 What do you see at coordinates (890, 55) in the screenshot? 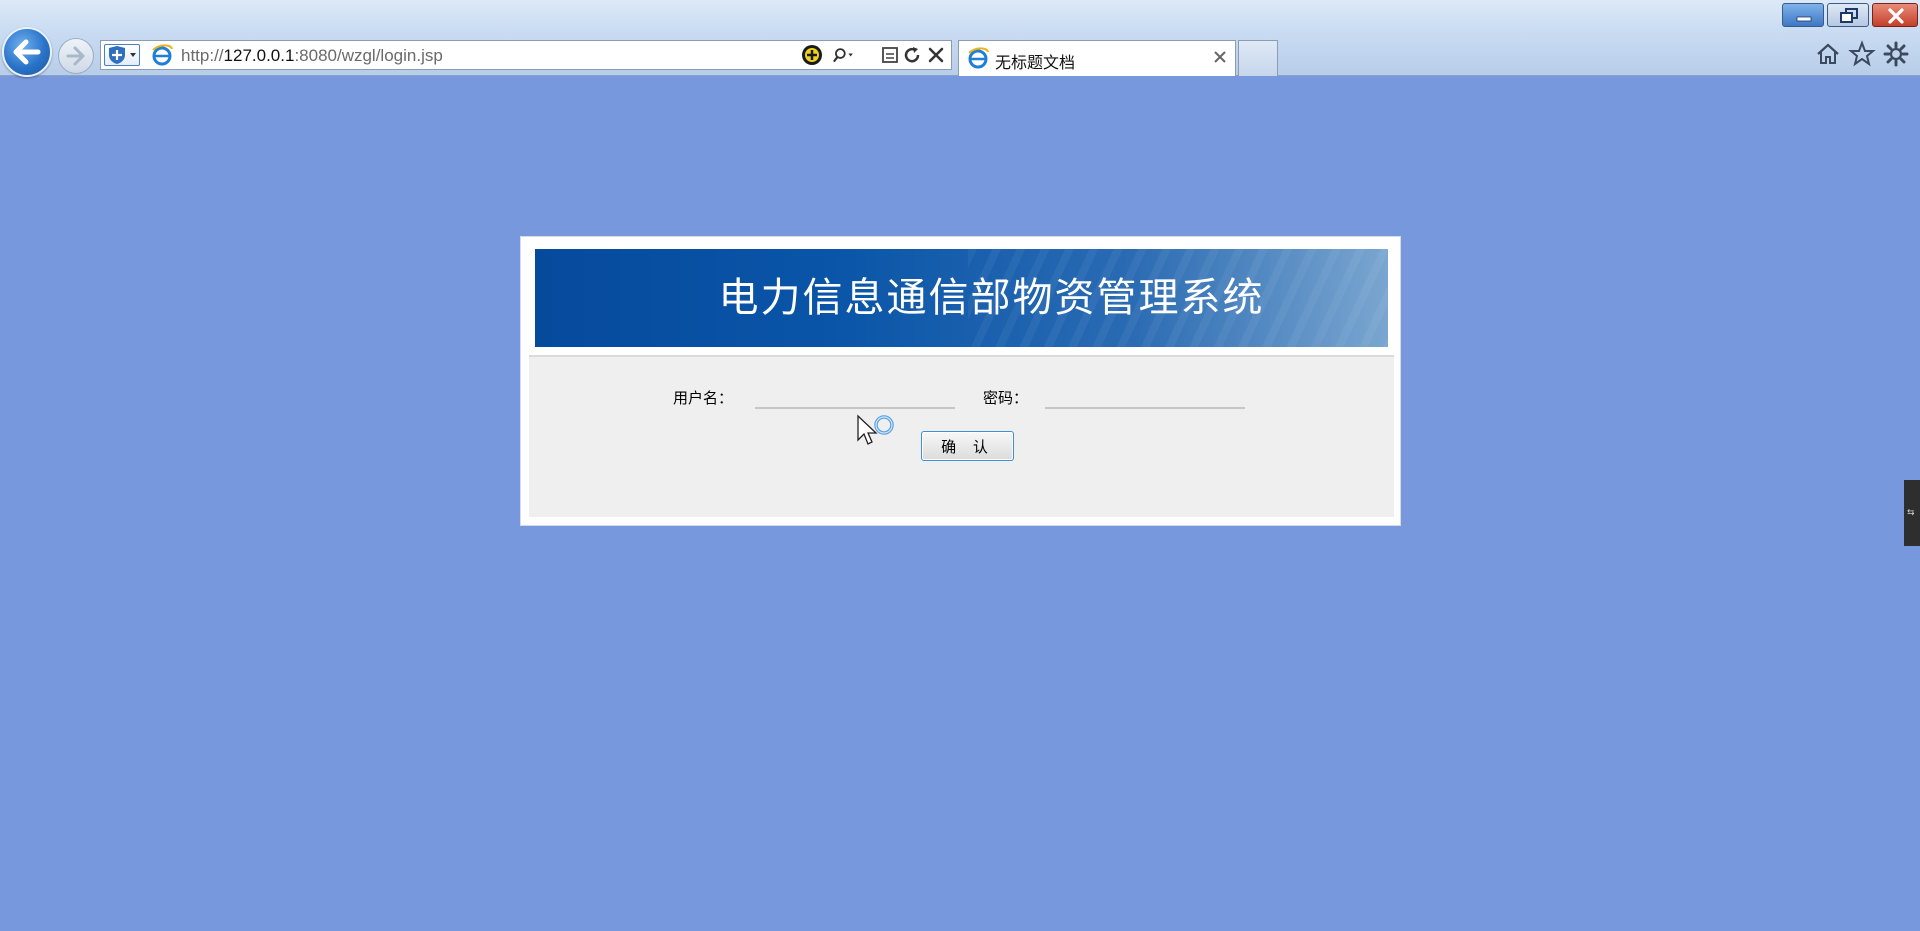
I see `compatibility-view-icon` at bounding box center [890, 55].